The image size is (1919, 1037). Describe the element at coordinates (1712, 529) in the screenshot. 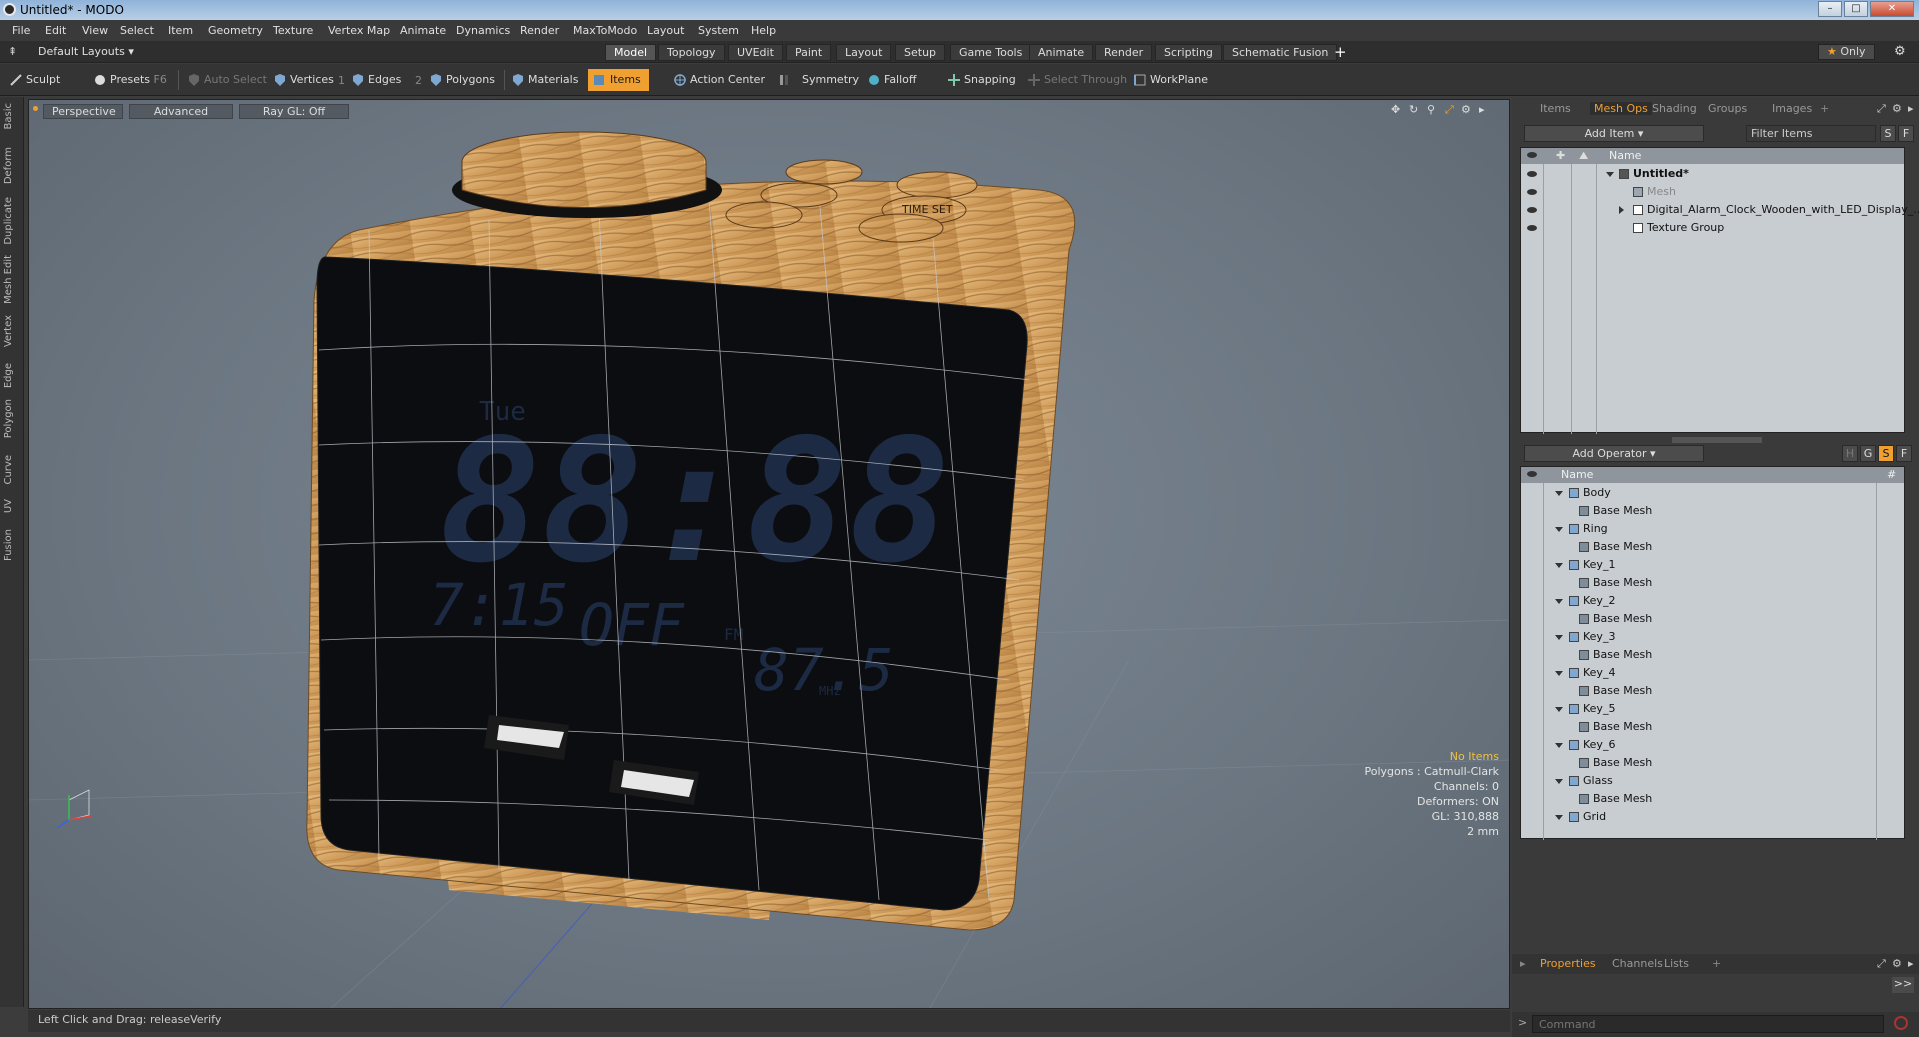

I see `meshop-row-ring: Ring` at that location.